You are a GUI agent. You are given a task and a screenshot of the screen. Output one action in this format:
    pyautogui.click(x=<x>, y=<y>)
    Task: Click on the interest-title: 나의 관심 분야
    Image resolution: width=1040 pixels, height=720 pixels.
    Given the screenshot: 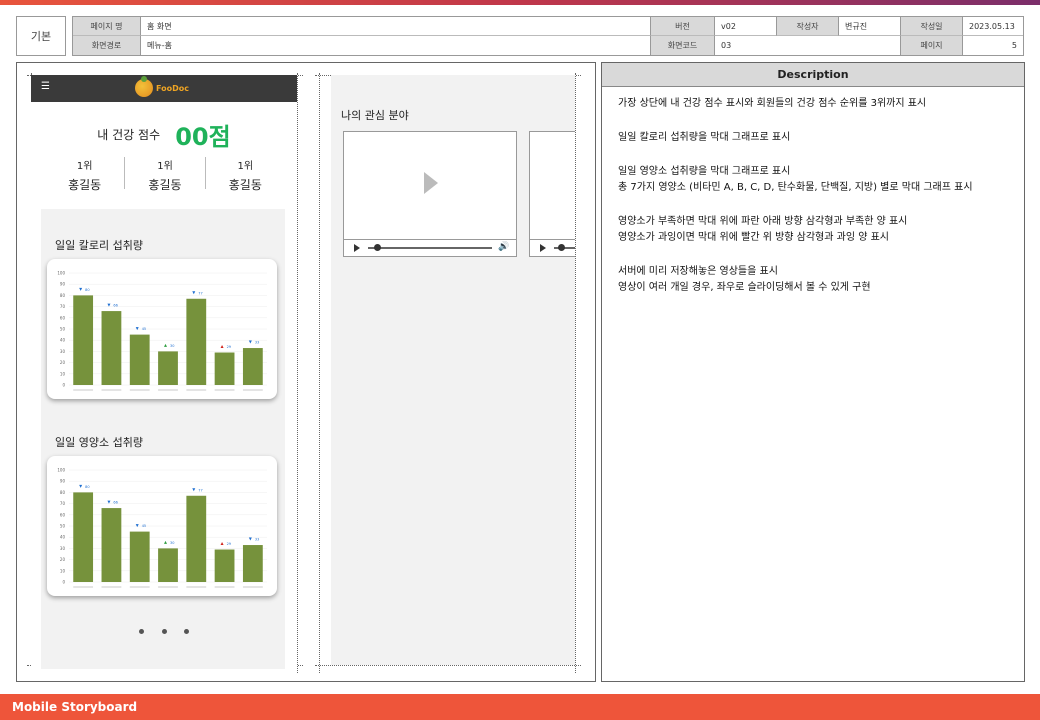 What is the action you would take?
    pyautogui.click(x=375, y=115)
    